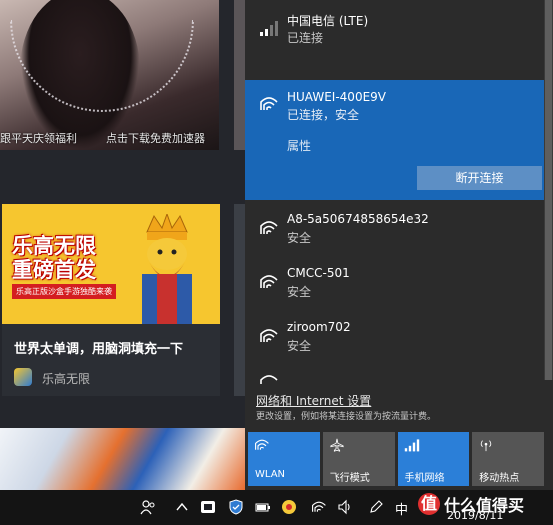  What do you see at coordinates (155, 138) in the screenshot?
I see `feed-caption-right: 点击下载免费加速器` at bounding box center [155, 138].